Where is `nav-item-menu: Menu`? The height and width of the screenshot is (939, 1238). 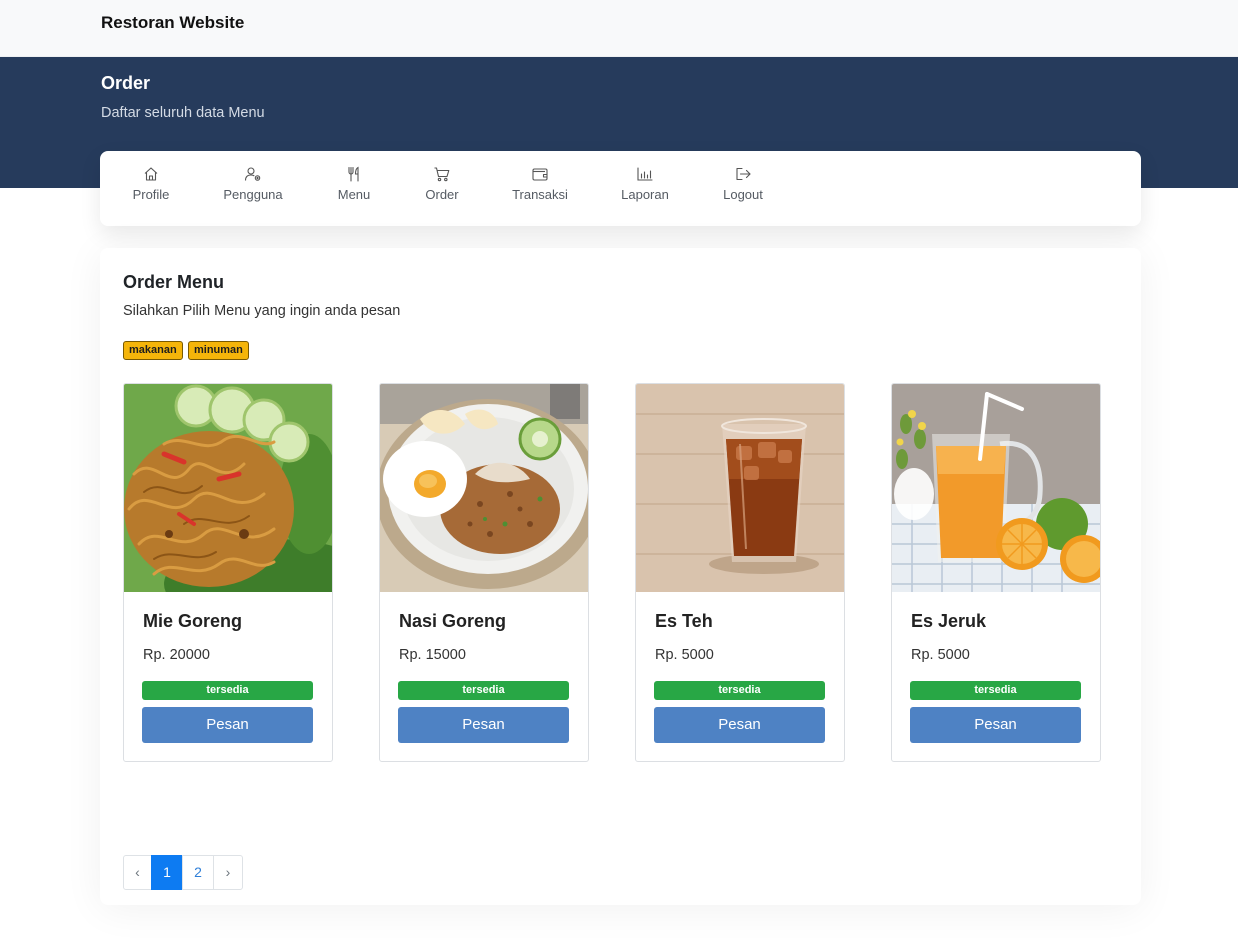
nav-item-menu: Menu is located at coordinates (354, 188).